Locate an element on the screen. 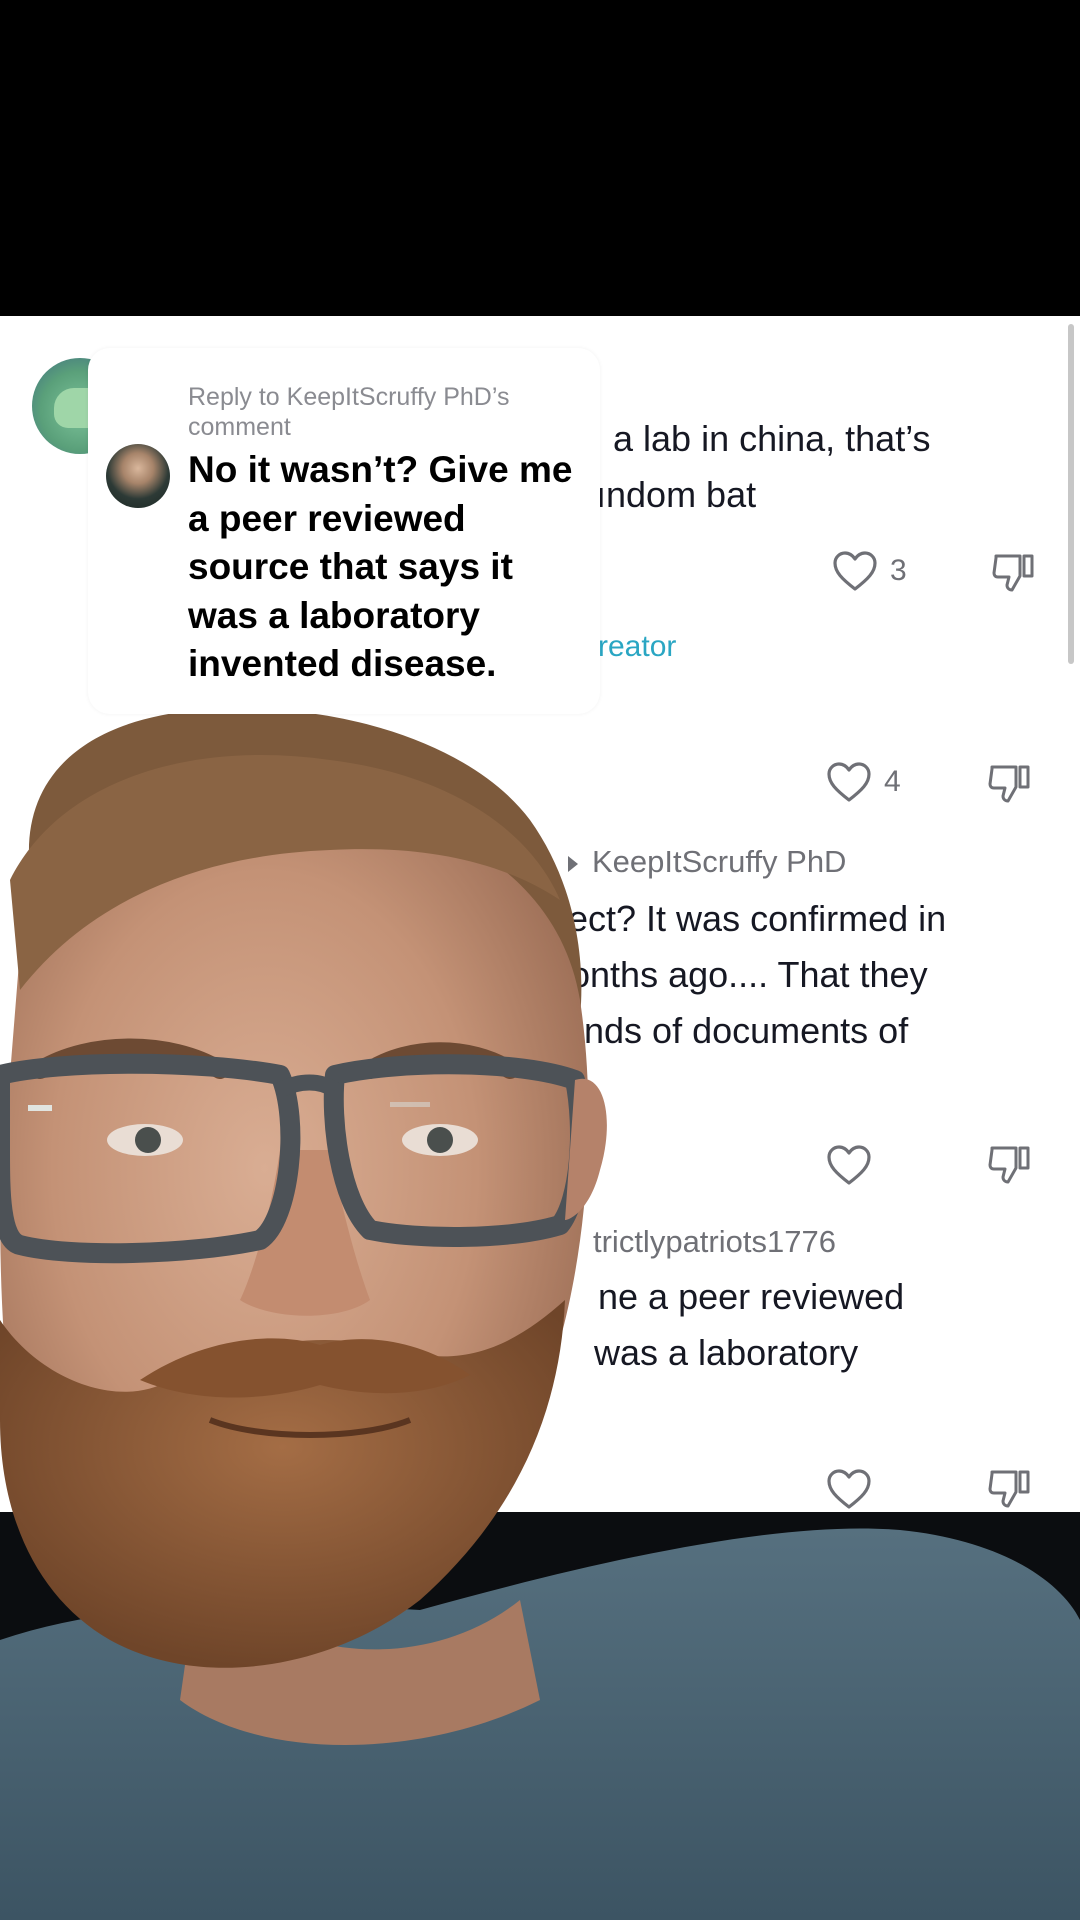  like-count: 3 is located at coordinates (898, 570).